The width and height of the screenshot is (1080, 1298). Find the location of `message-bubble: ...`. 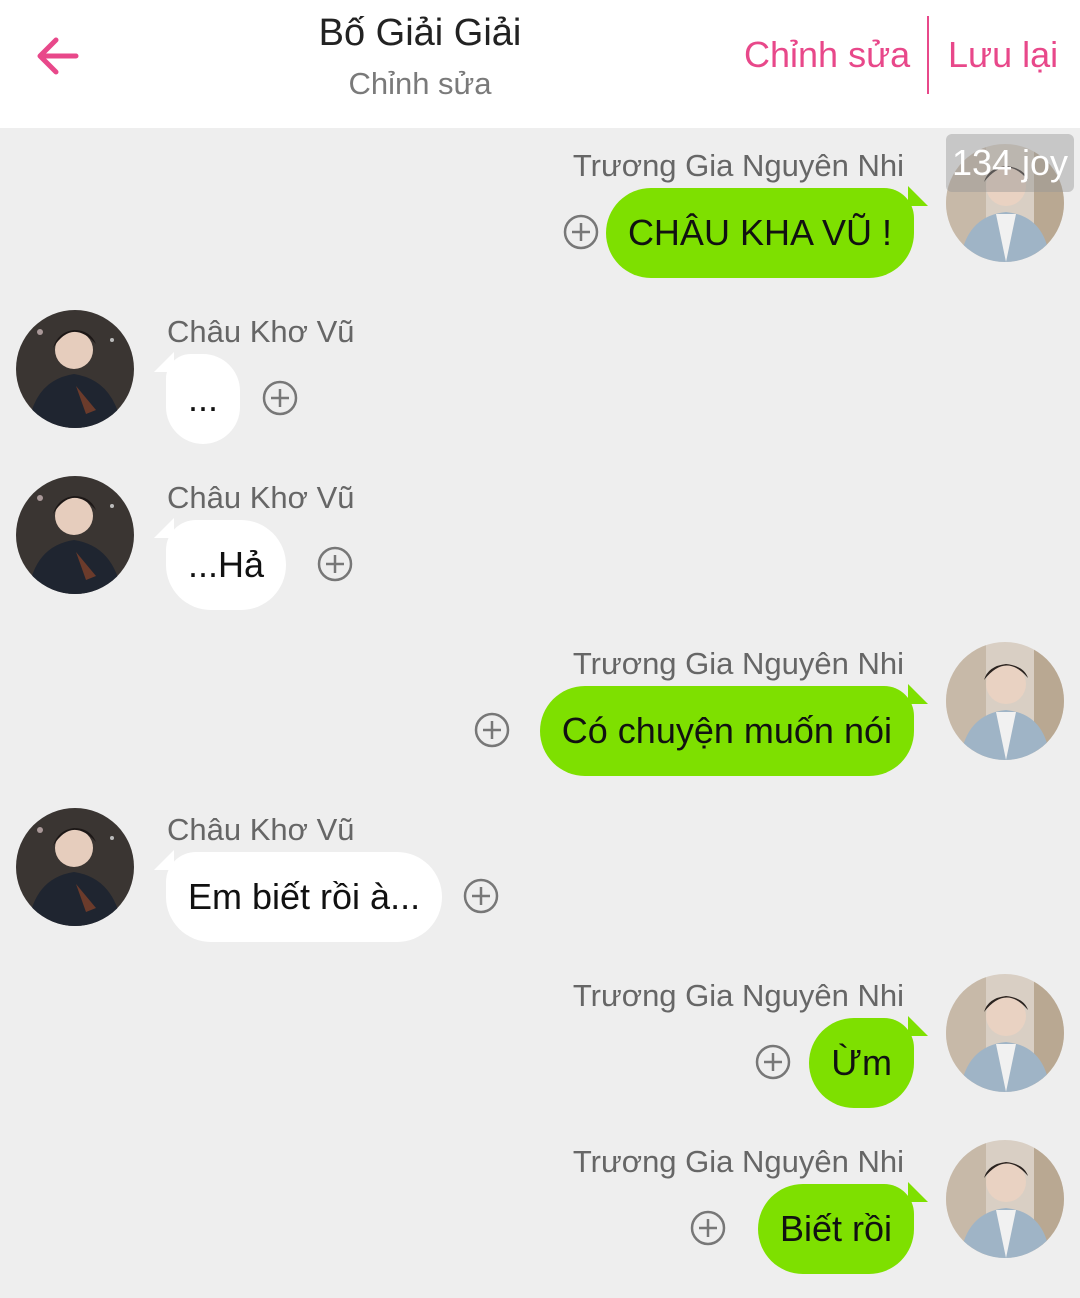

message-bubble: ... is located at coordinates (203, 399).